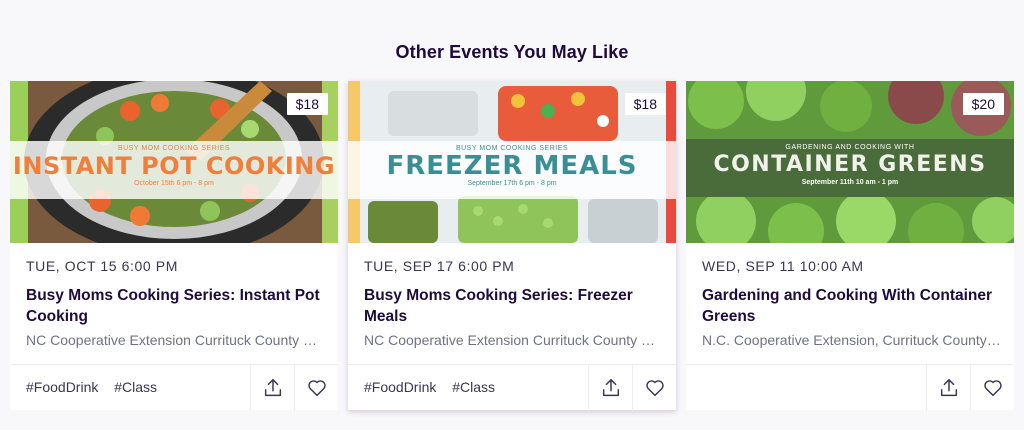 This screenshot has height=430, width=1024. Describe the element at coordinates (174, 166) in the screenshot. I see `image-caption-title: INSTANT POT COOKING` at that location.